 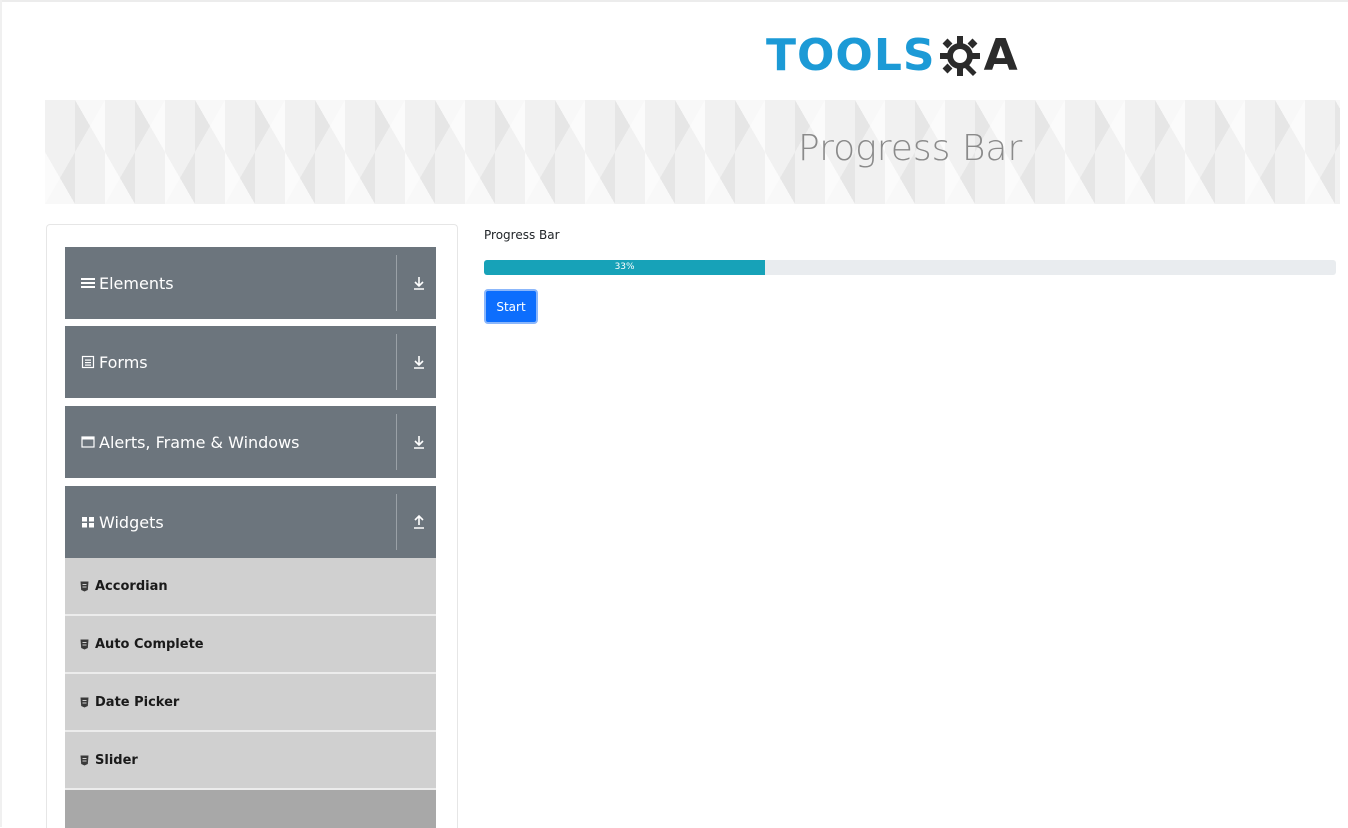 I want to click on sidebar-item-label: Date Picker, so click(x=137, y=702).